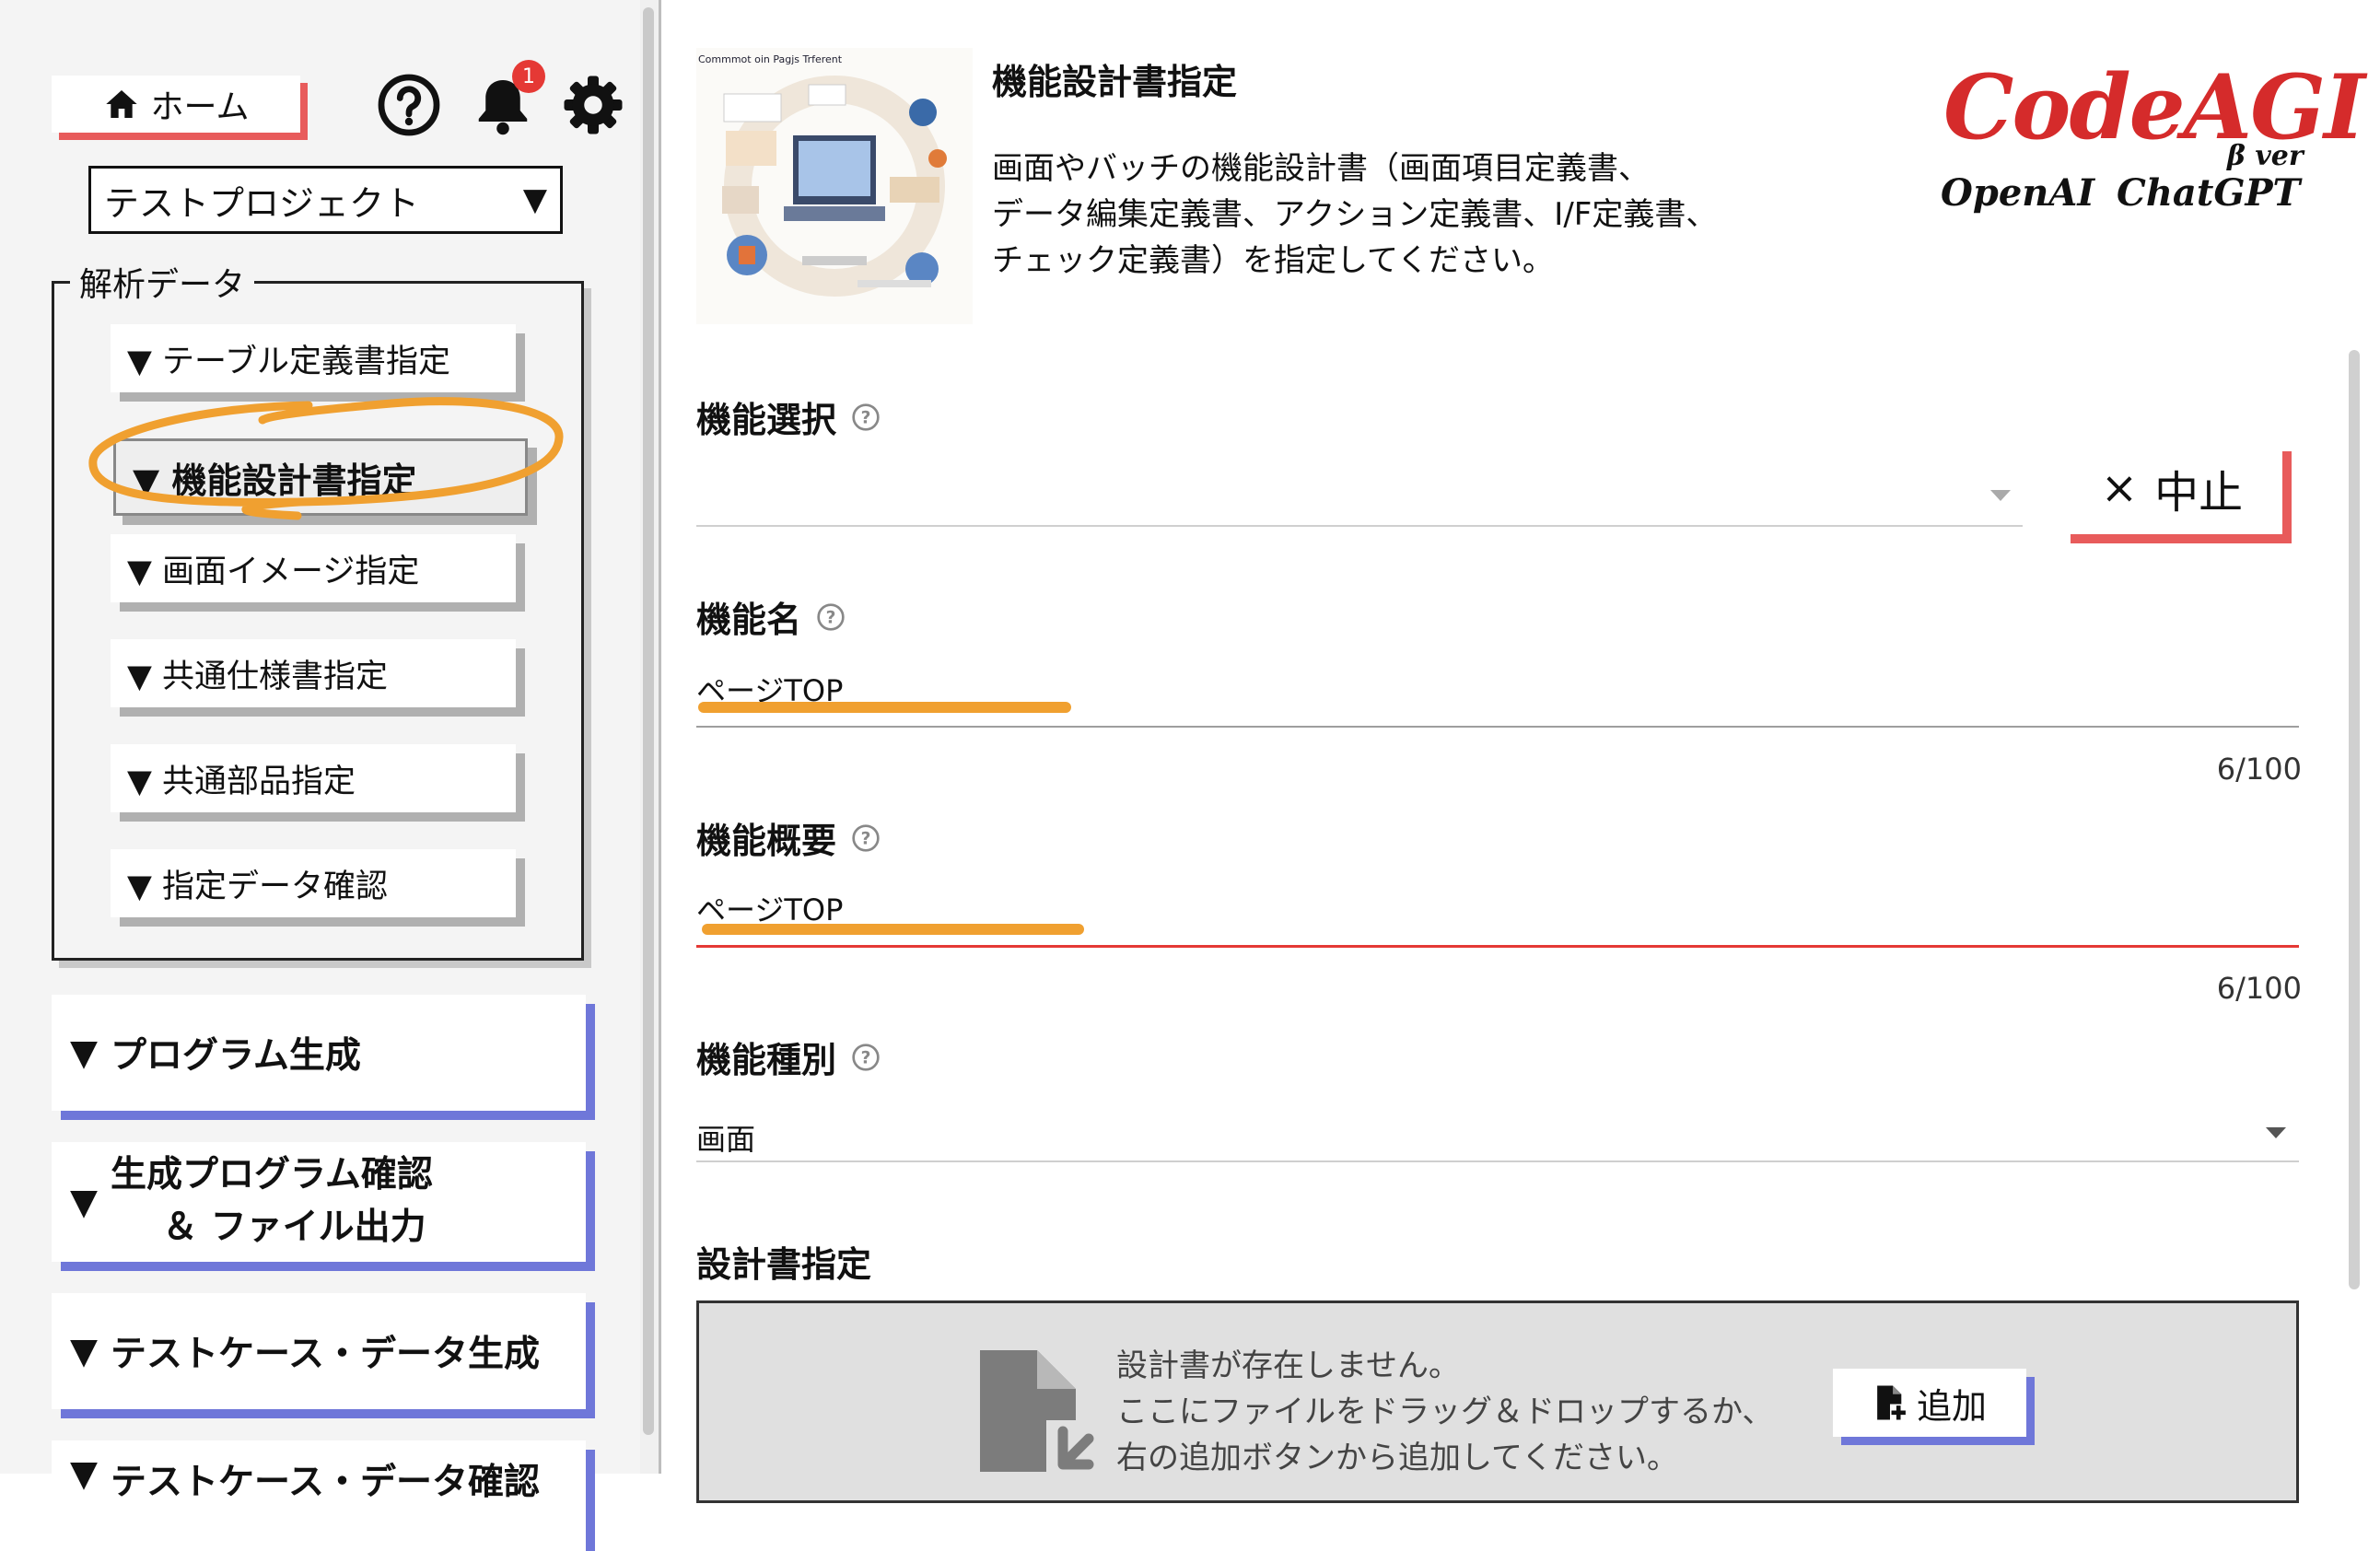  Describe the element at coordinates (1355, 214) in the screenshot. I see `page-description-line: データ編集定義書、アクション定義書、I/F定義書、` at that location.